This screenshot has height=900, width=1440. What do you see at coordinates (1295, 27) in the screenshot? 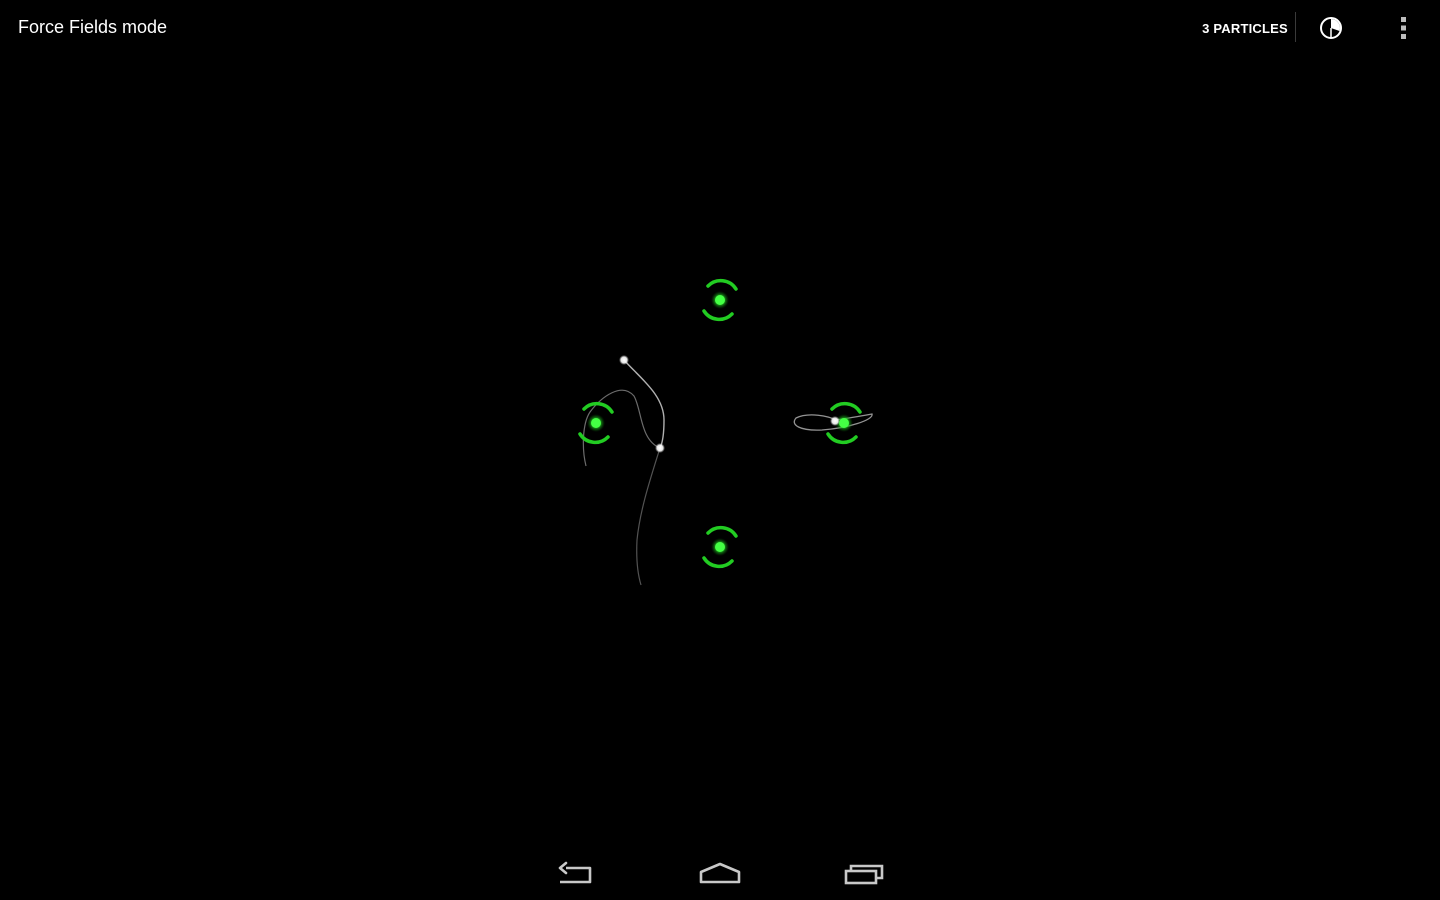
I see `action-bar-divider` at bounding box center [1295, 27].